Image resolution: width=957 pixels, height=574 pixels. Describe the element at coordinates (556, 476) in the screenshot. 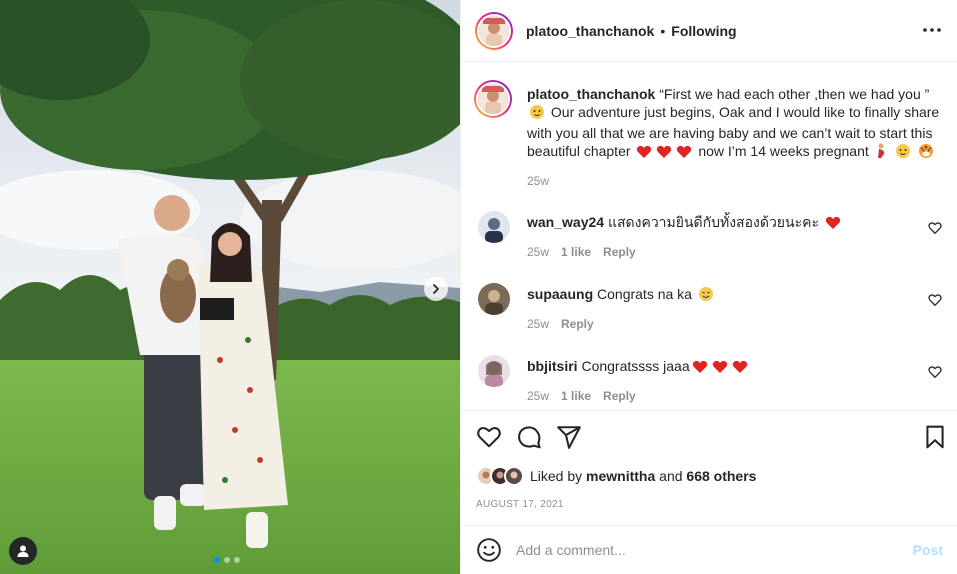

I see `liked-by-prefix: Liked by` at that location.